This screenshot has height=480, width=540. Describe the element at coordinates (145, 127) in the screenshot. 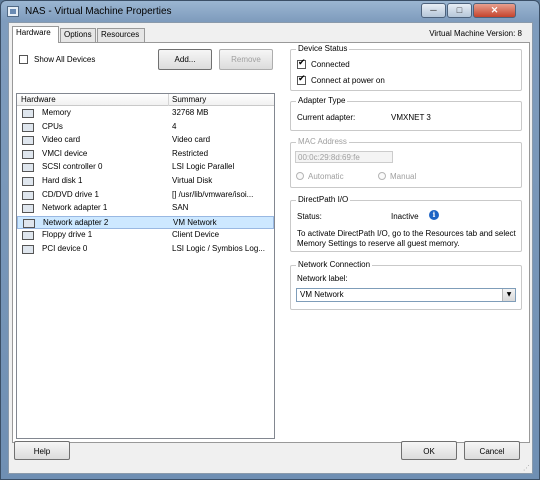

I see `table-row: CPUs 4` at that location.